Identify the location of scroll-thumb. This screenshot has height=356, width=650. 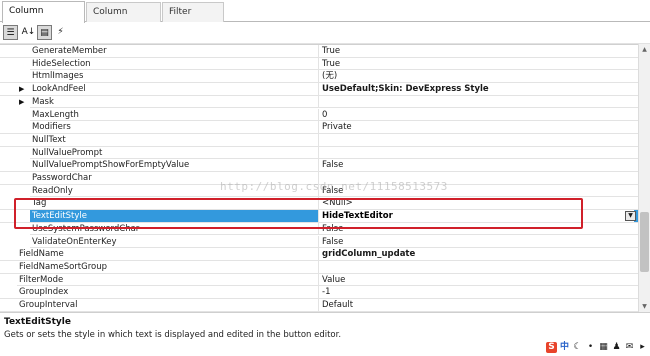
(644, 242).